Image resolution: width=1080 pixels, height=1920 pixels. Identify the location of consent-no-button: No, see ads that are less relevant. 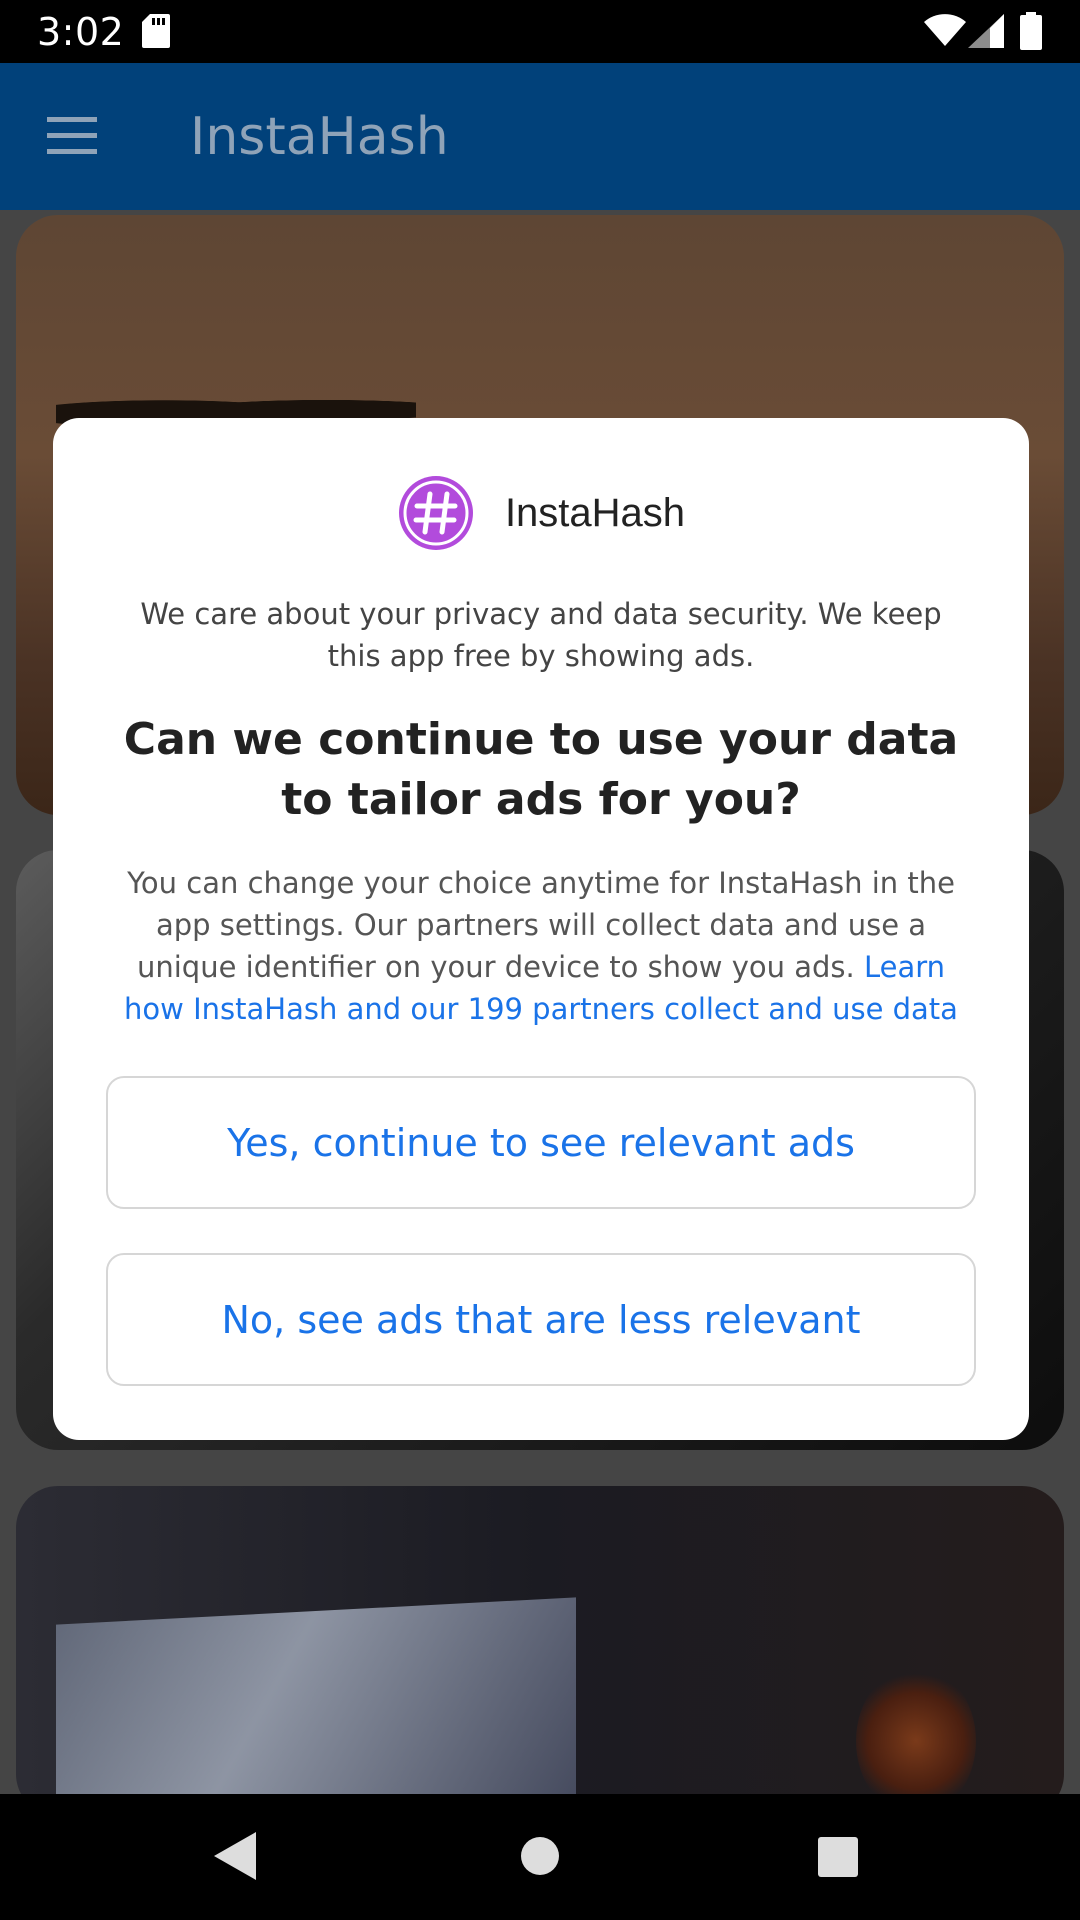
(541, 1319).